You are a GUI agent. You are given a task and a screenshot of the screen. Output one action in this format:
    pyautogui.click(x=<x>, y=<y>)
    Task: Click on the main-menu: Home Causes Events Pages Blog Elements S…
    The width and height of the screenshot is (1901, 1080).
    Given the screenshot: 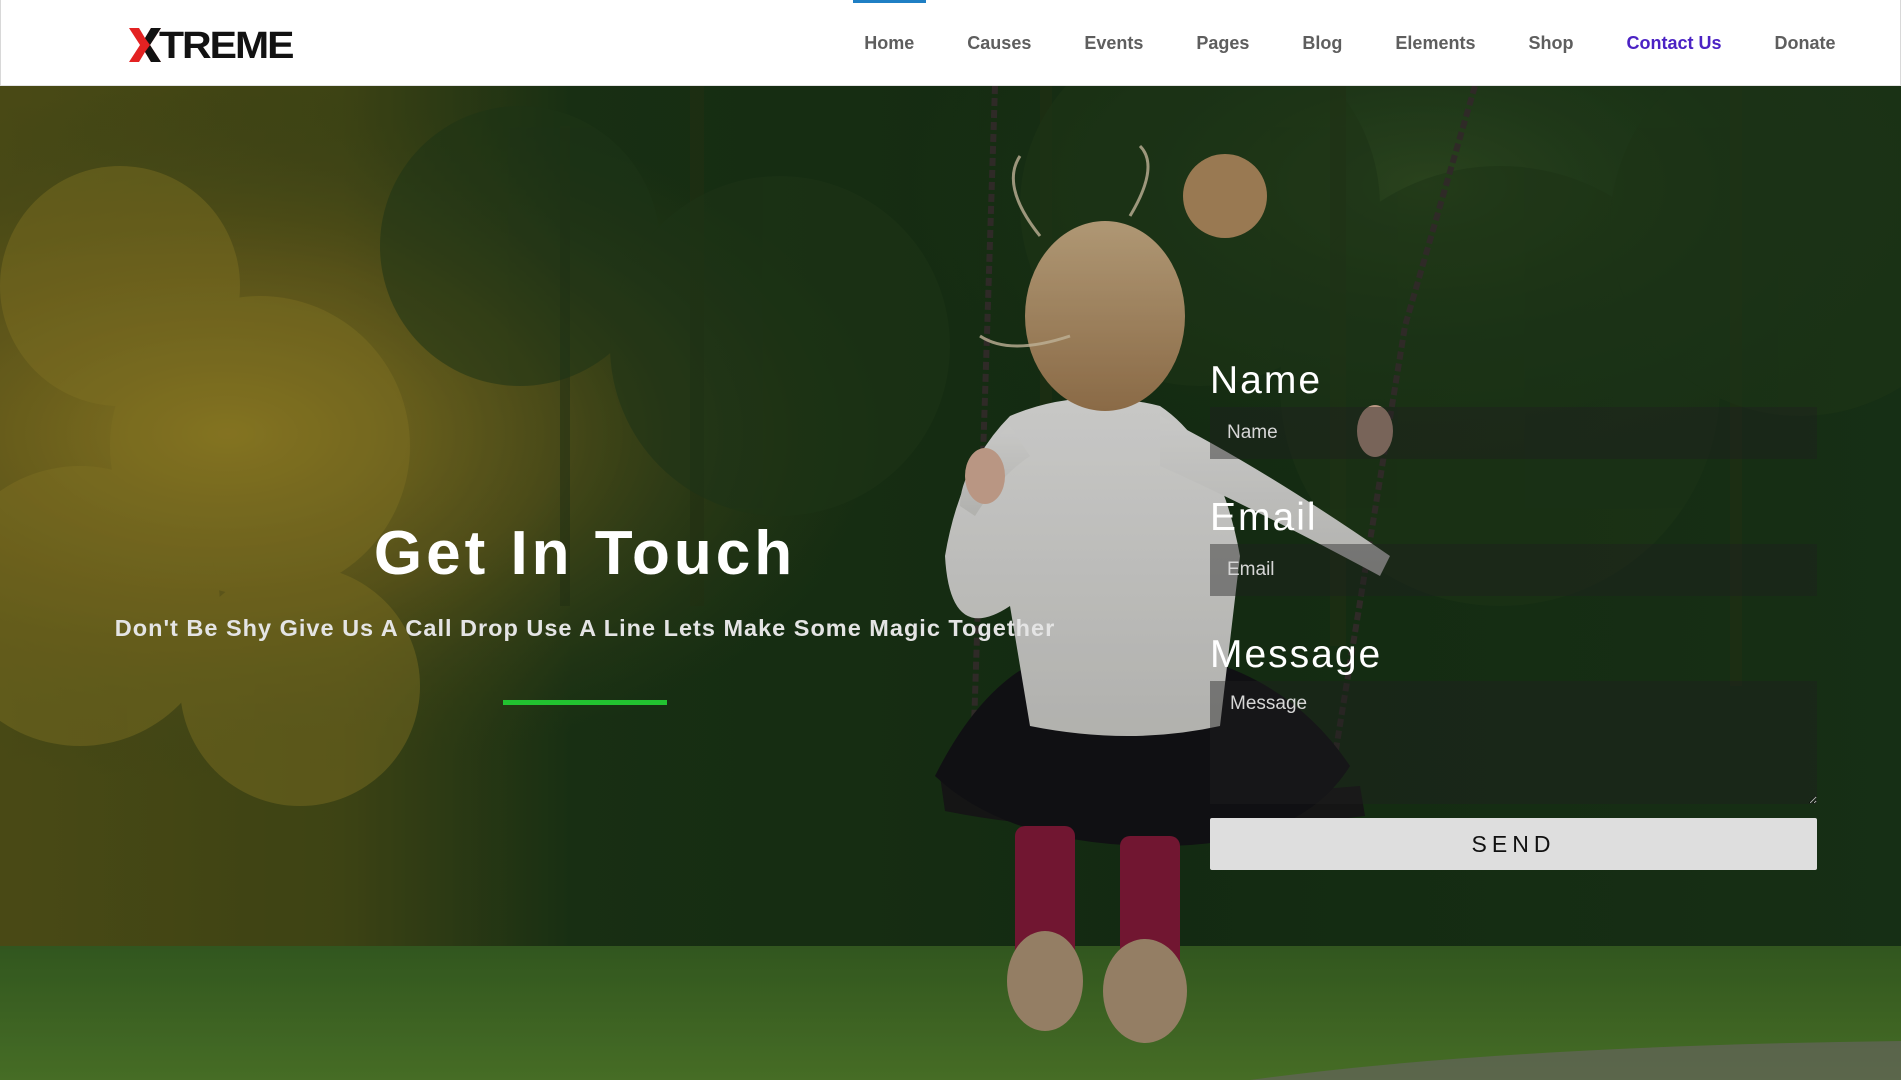 What is the action you would take?
    pyautogui.click(x=1350, y=43)
    